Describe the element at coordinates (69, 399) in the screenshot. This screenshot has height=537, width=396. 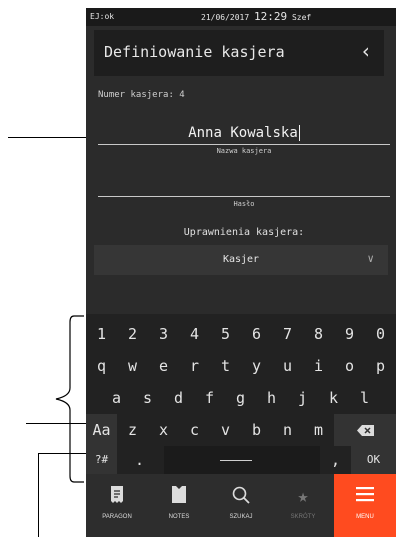
I see `annotation-brace` at that location.